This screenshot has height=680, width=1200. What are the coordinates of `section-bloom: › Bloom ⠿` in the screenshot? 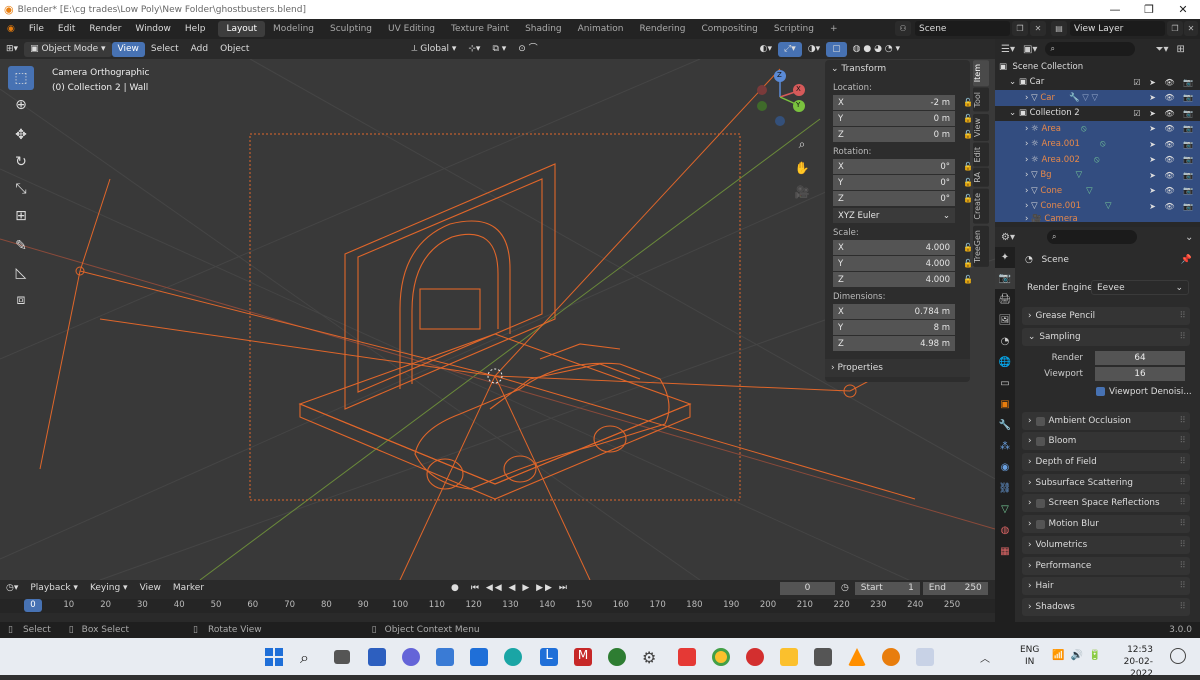 It's located at (1106, 441).